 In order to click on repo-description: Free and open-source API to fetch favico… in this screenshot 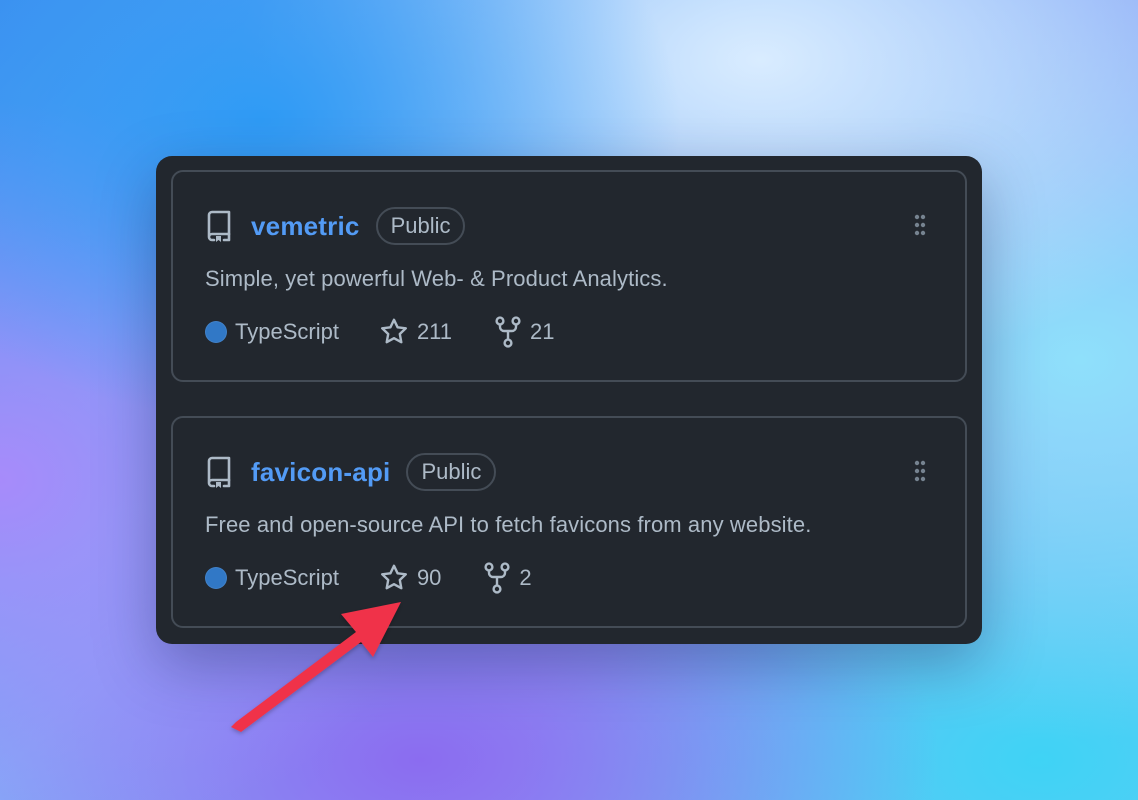, I will do `click(508, 524)`.